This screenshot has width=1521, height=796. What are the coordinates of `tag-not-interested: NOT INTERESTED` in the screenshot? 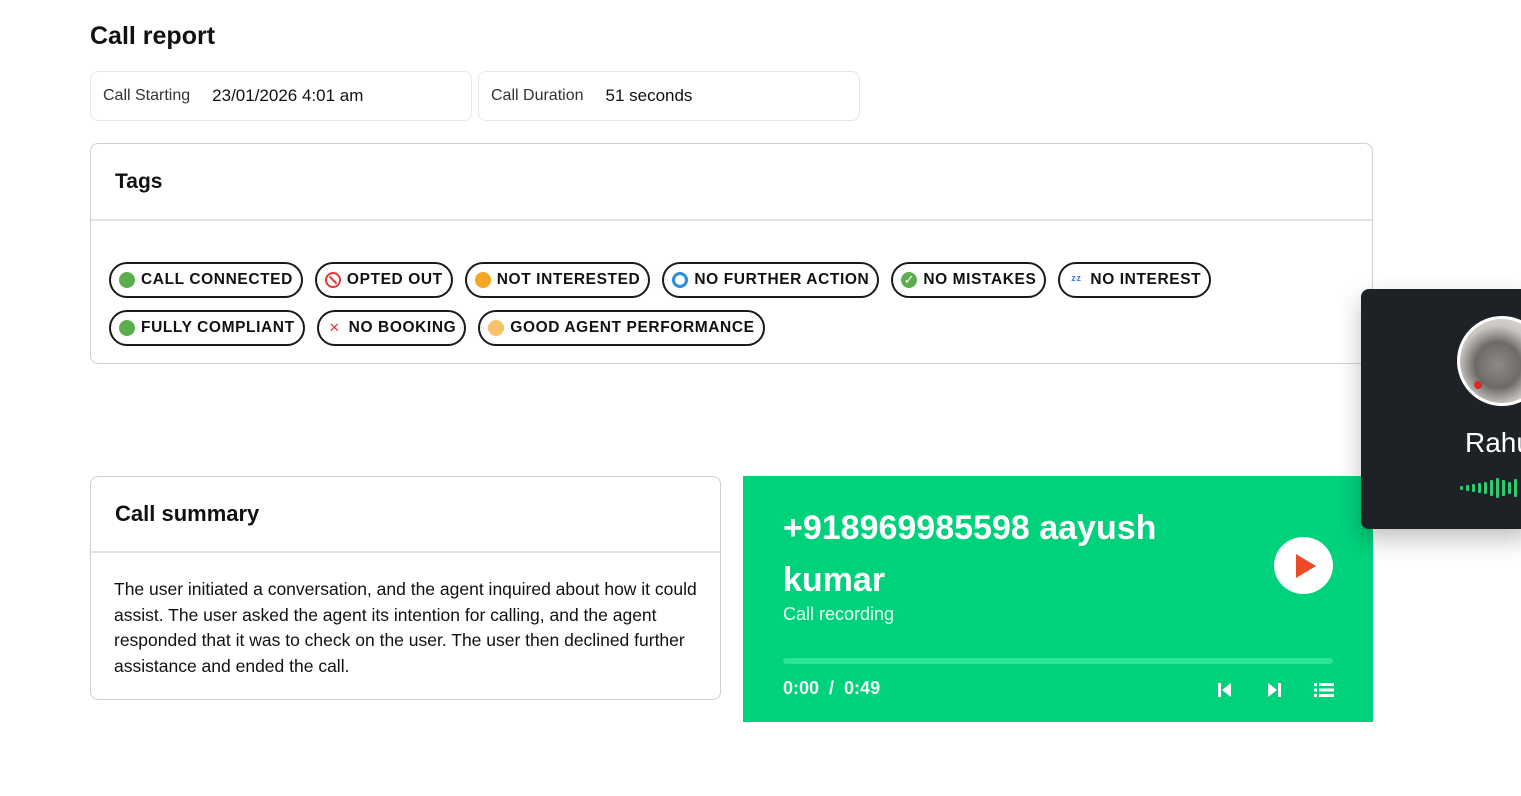 It's located at (557, 280).